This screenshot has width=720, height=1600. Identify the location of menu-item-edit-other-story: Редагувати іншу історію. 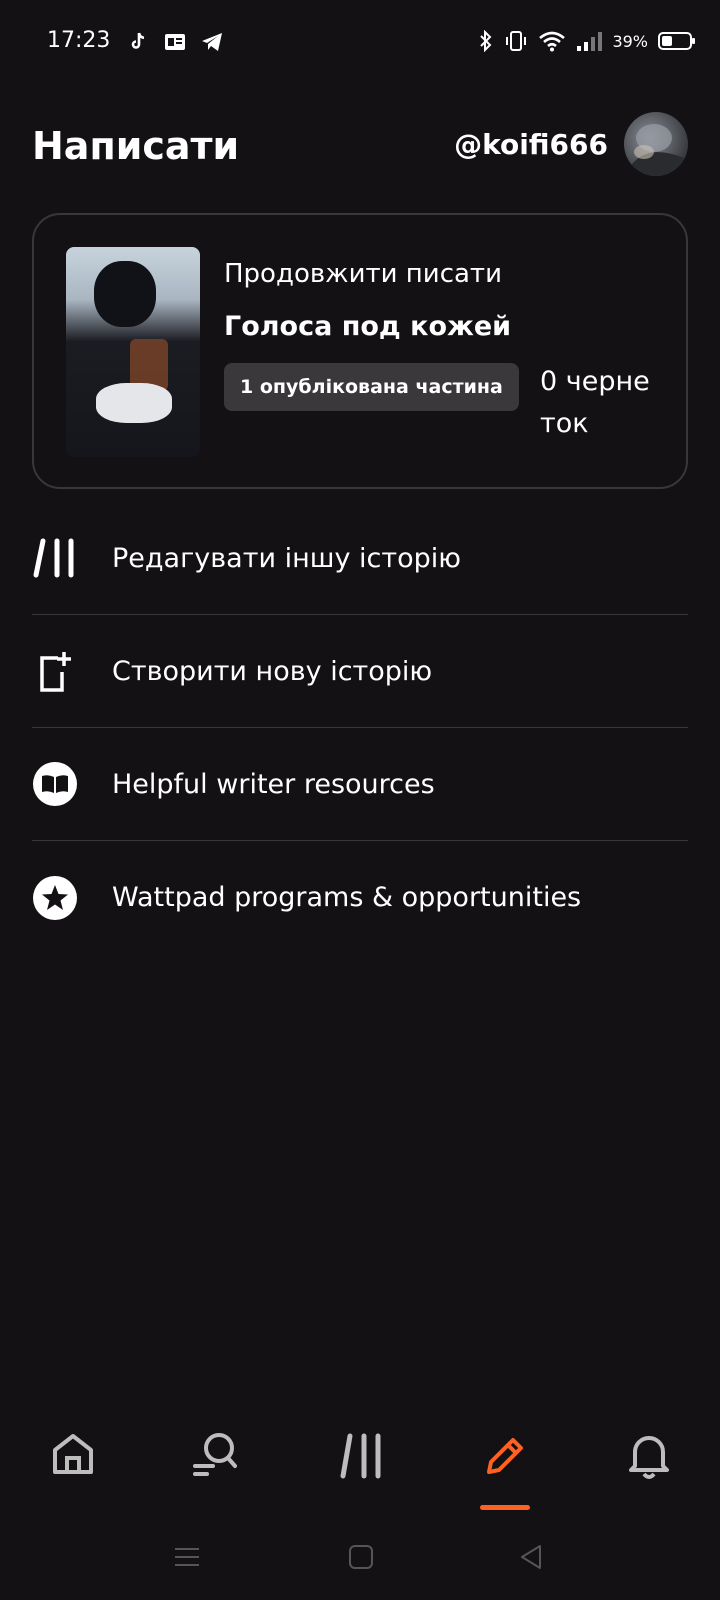
(360, 558).